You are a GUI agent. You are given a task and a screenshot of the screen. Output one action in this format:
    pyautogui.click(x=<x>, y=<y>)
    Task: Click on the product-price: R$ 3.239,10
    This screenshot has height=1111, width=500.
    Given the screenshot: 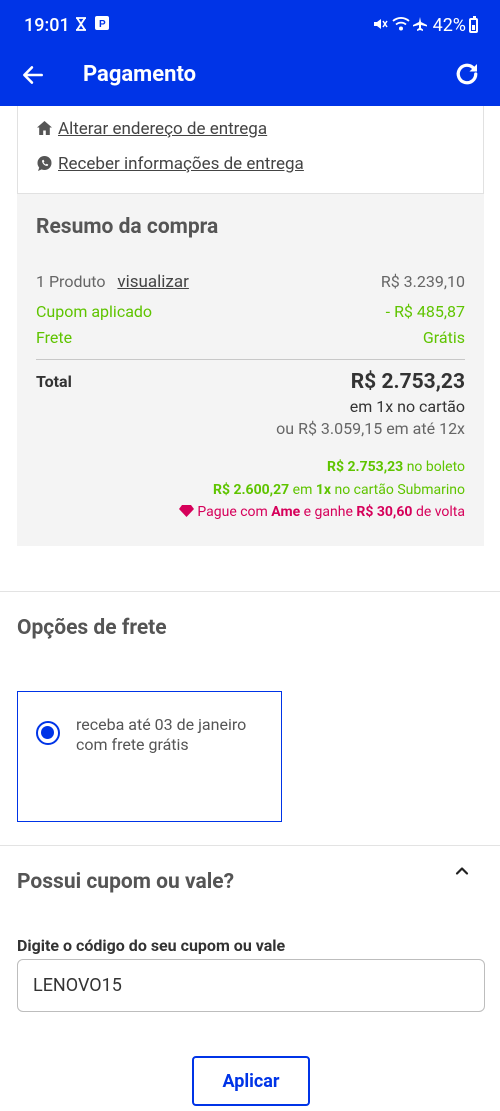 What is the action you would take?
    pyautogui.click(x=422, y=281)
    